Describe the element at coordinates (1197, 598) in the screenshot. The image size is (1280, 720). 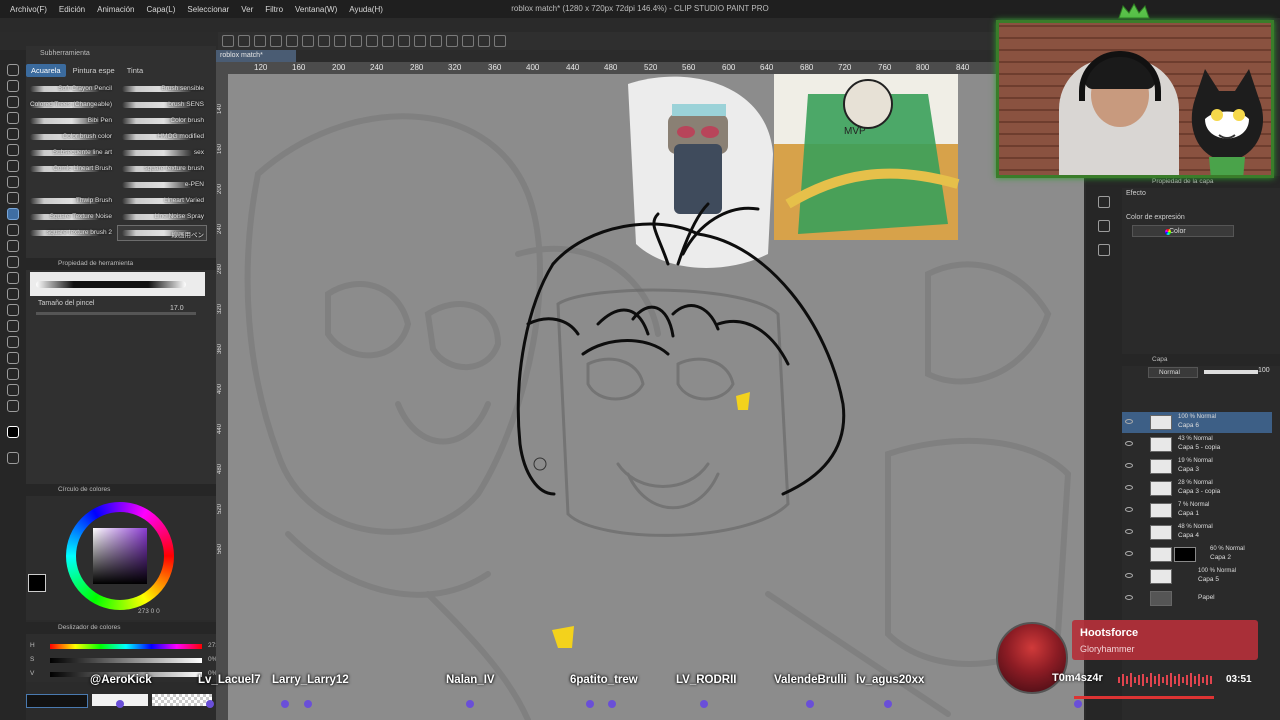
I see `layer-row: Papel` at that location.